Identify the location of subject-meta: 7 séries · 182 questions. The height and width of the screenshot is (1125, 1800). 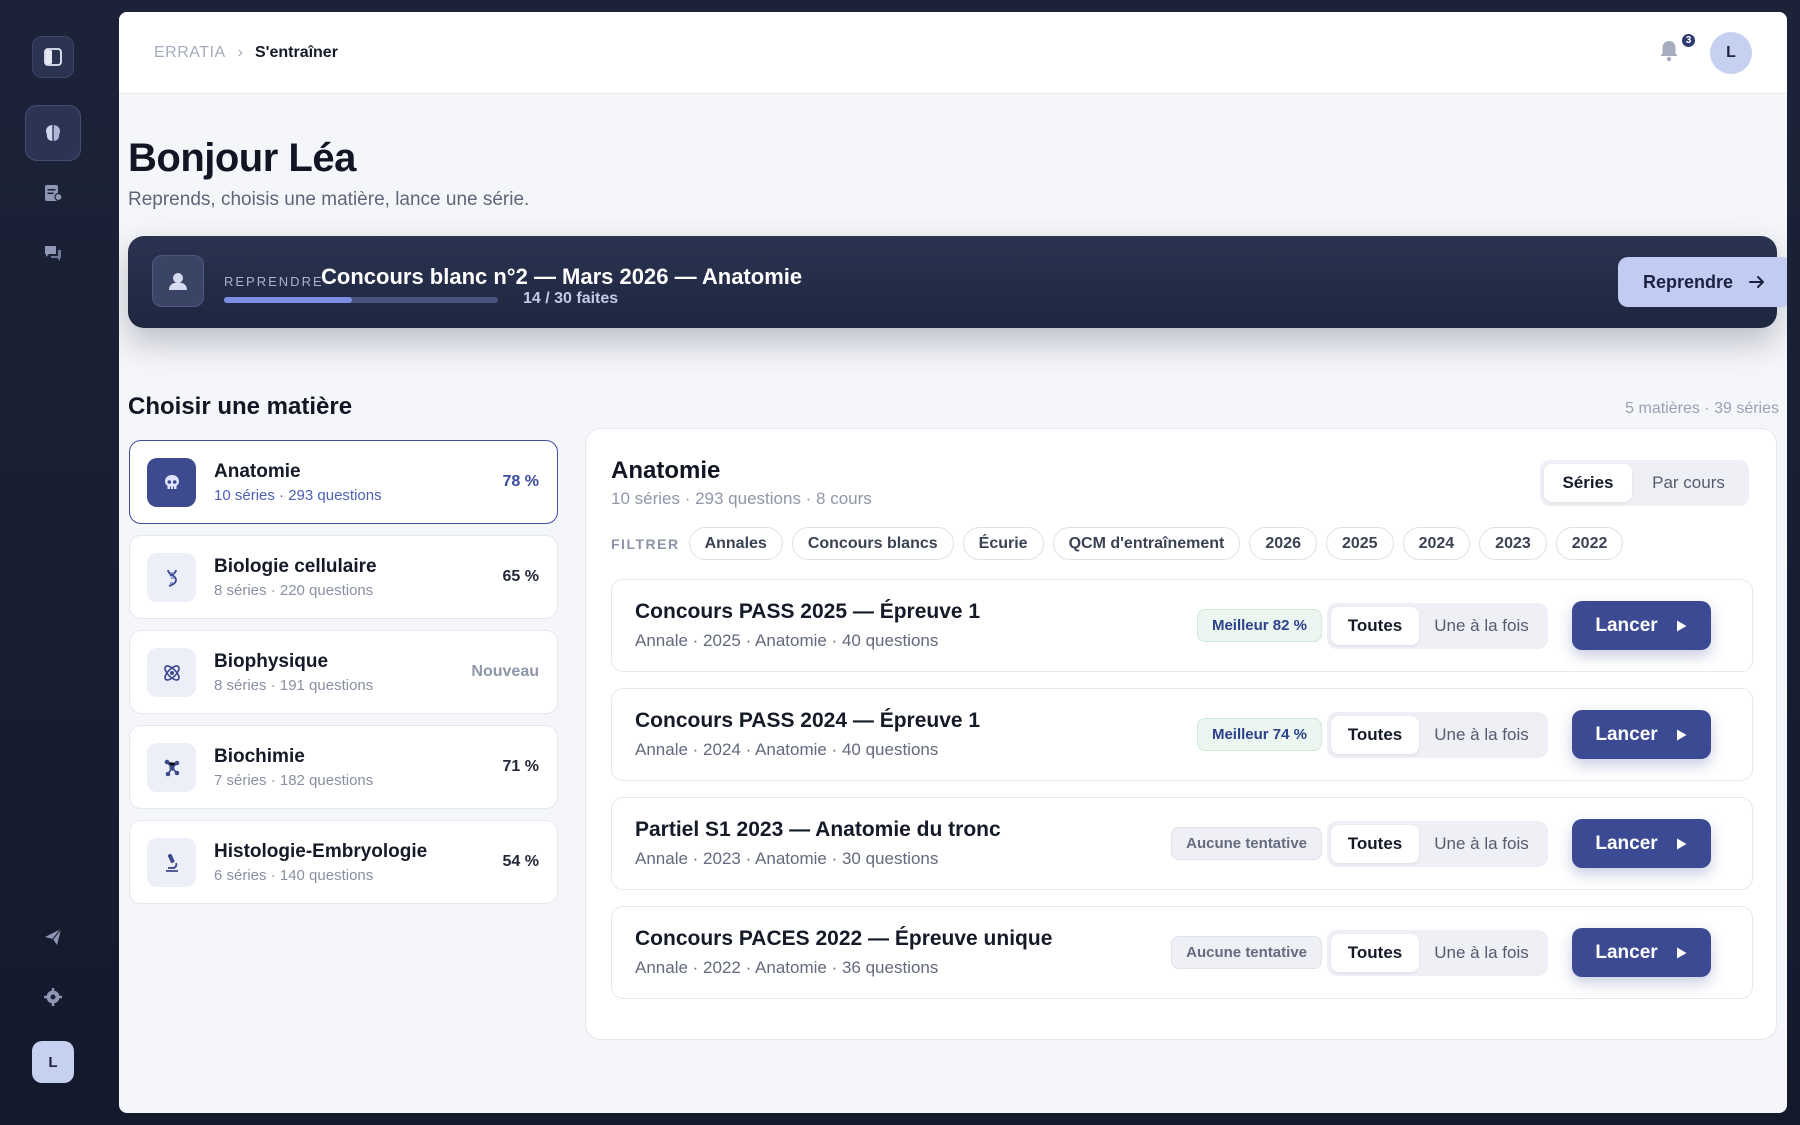
(294, 780).